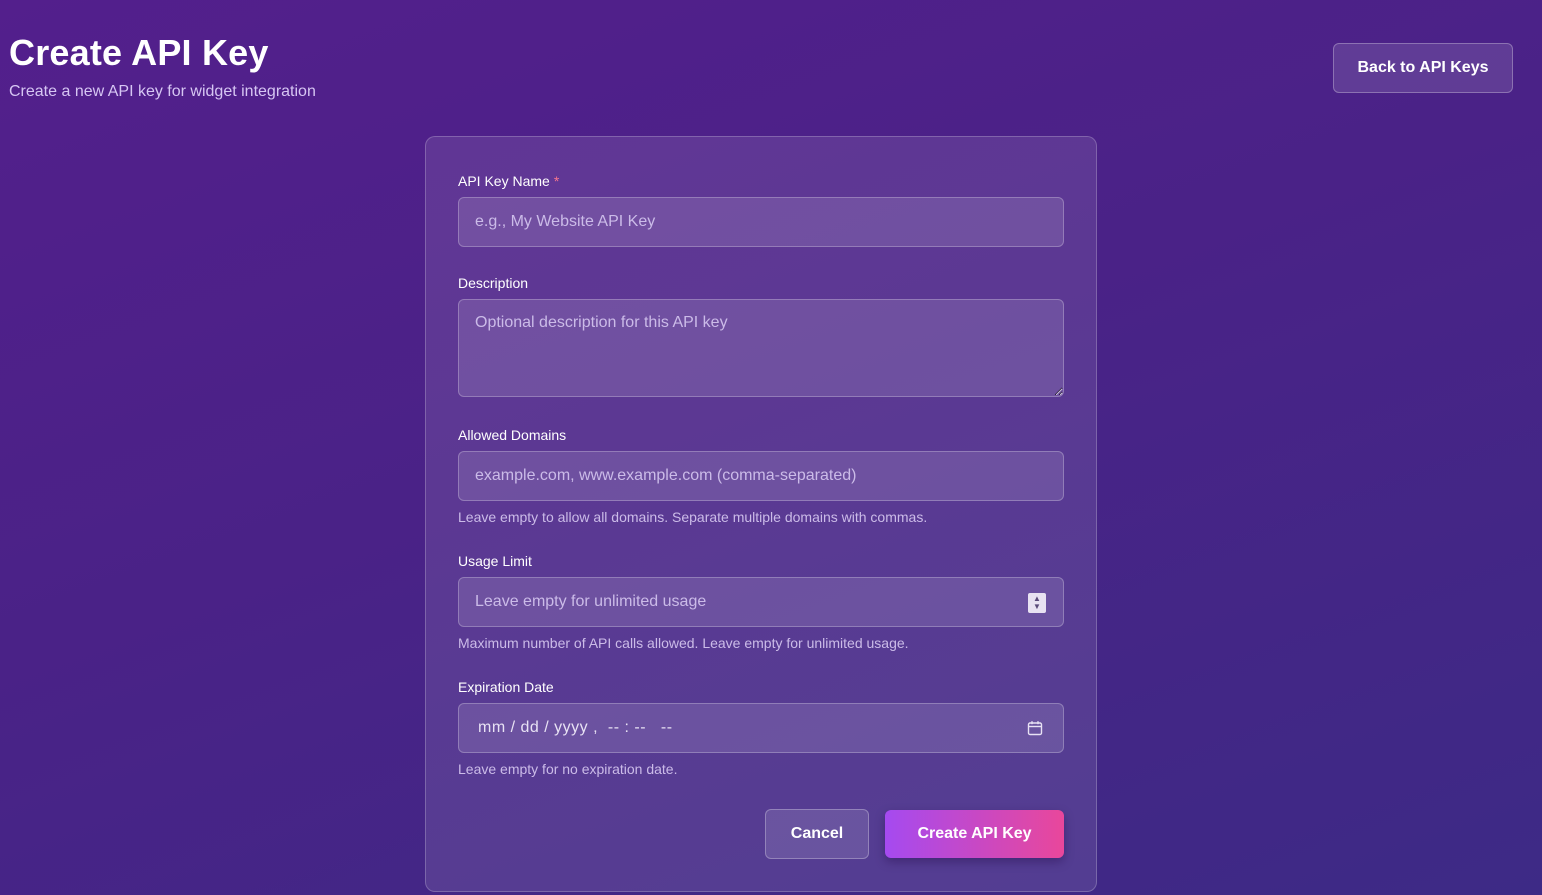  I want to click on required-indicator: *, so click(556, 181).